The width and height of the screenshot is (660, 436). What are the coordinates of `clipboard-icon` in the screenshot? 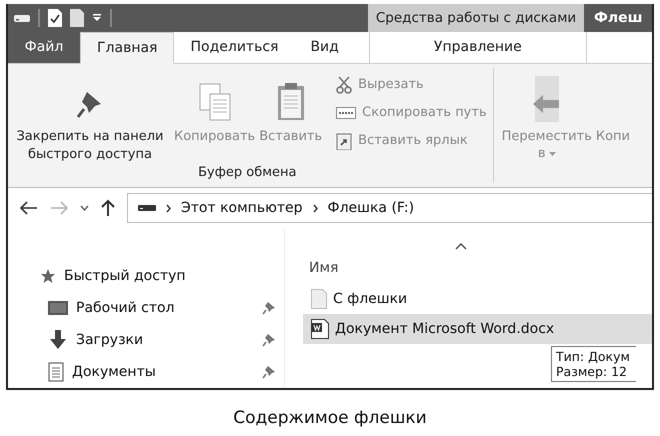 It's located at (291, 102).